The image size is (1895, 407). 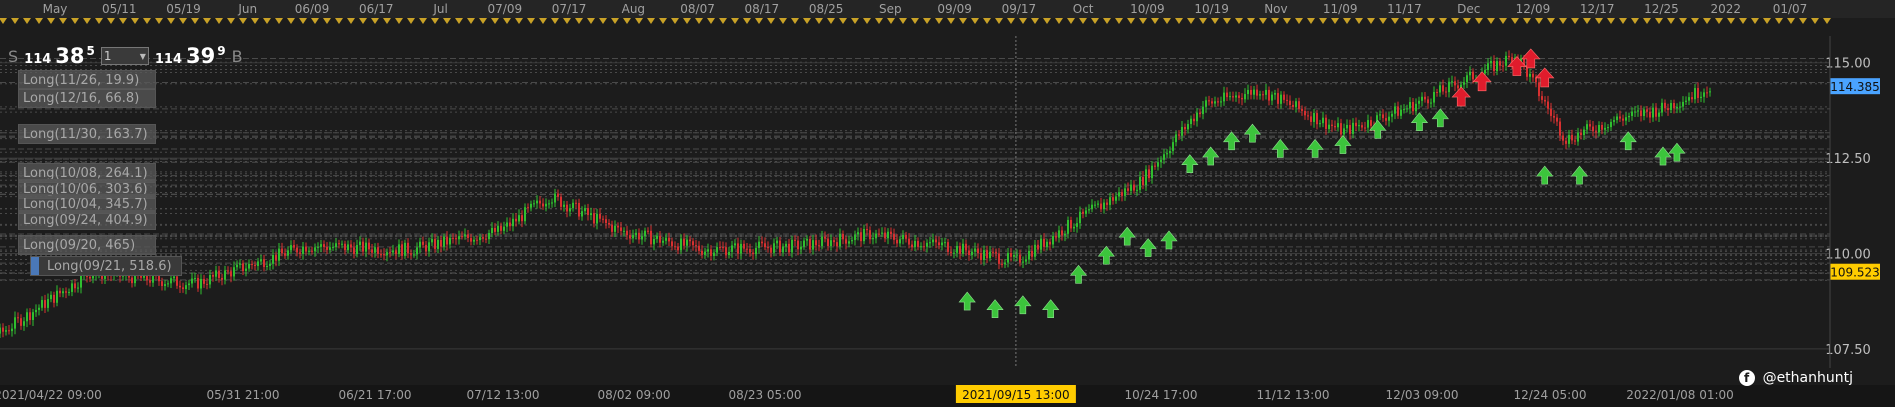 I want to click on bottom-axis-label: 05/31 21:00, so click(x=243, y=395).